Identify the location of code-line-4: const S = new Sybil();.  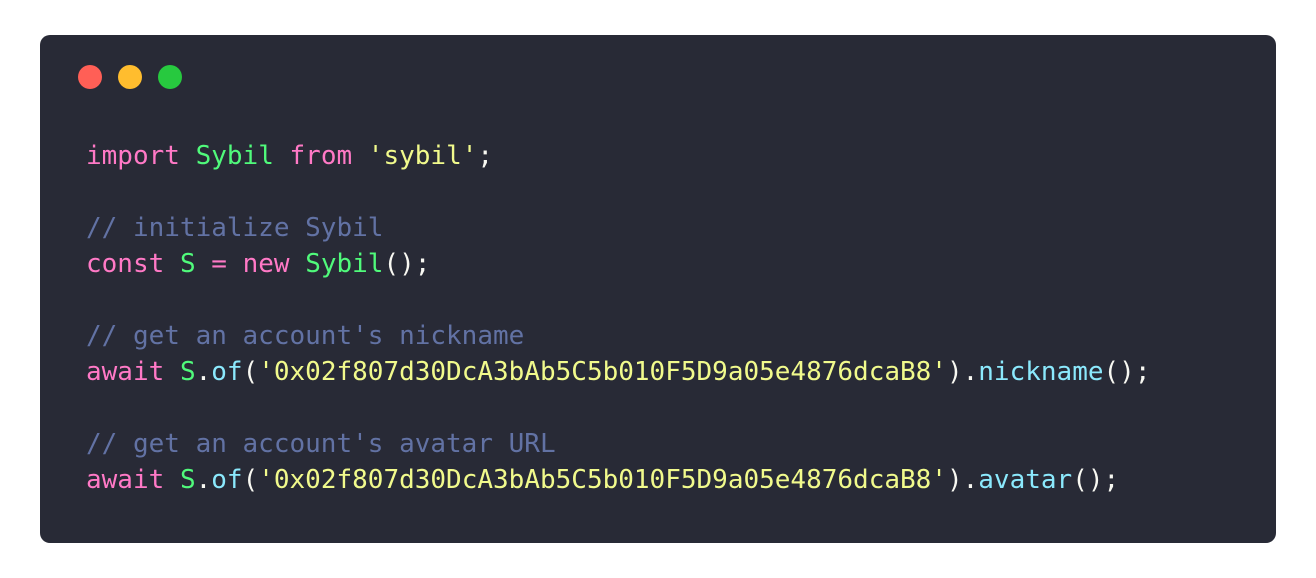
(618, 264).